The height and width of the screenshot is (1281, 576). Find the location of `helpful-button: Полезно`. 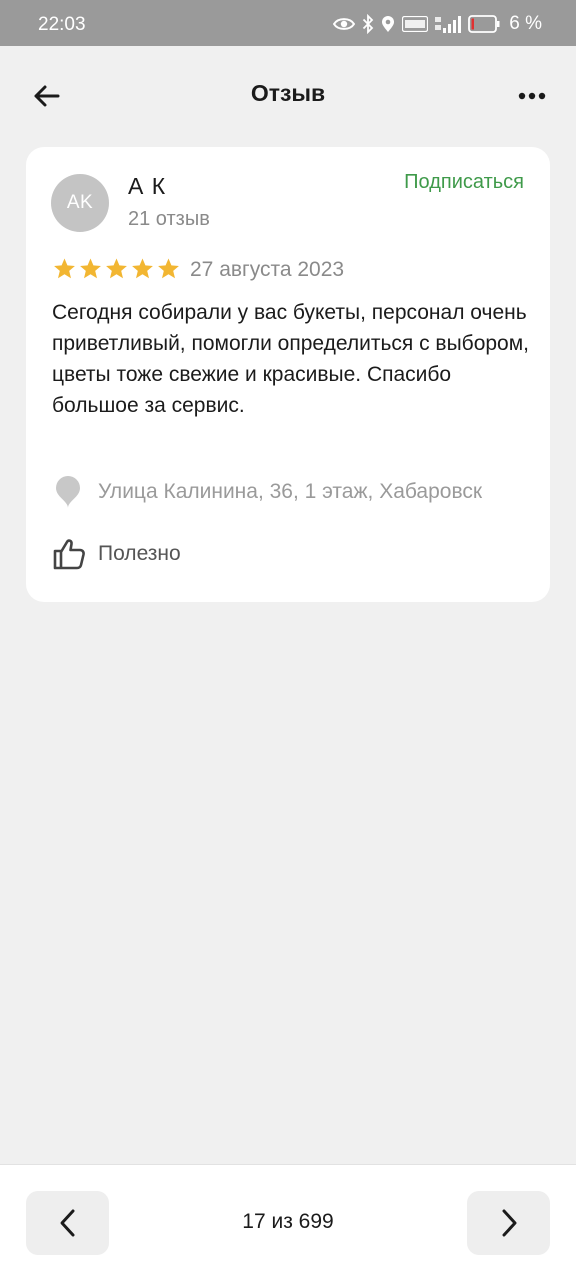

helpful-button: Полезно is located at coordinates (116, 554).